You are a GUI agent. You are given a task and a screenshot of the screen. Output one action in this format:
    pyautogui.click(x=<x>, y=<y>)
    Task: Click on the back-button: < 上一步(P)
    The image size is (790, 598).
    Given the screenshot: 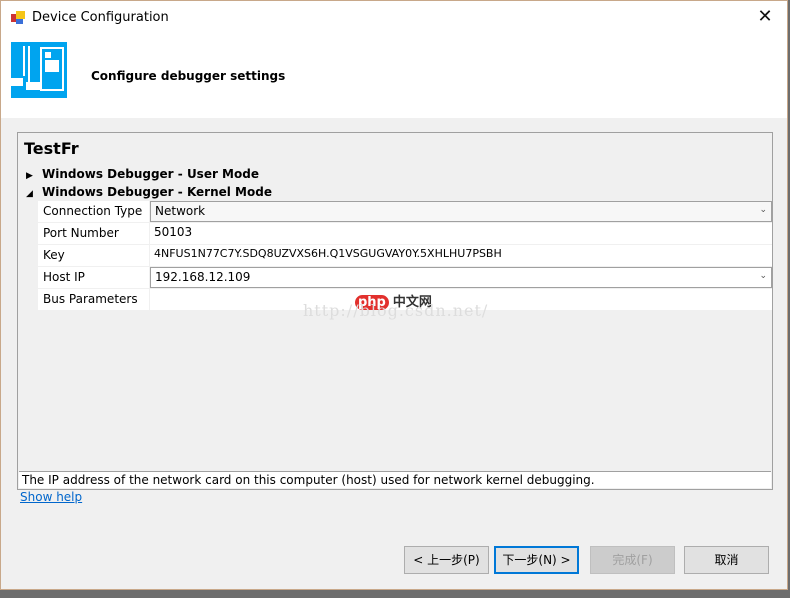 What is the action you would take?
    pyautogui.click(x=446, y=560)
    